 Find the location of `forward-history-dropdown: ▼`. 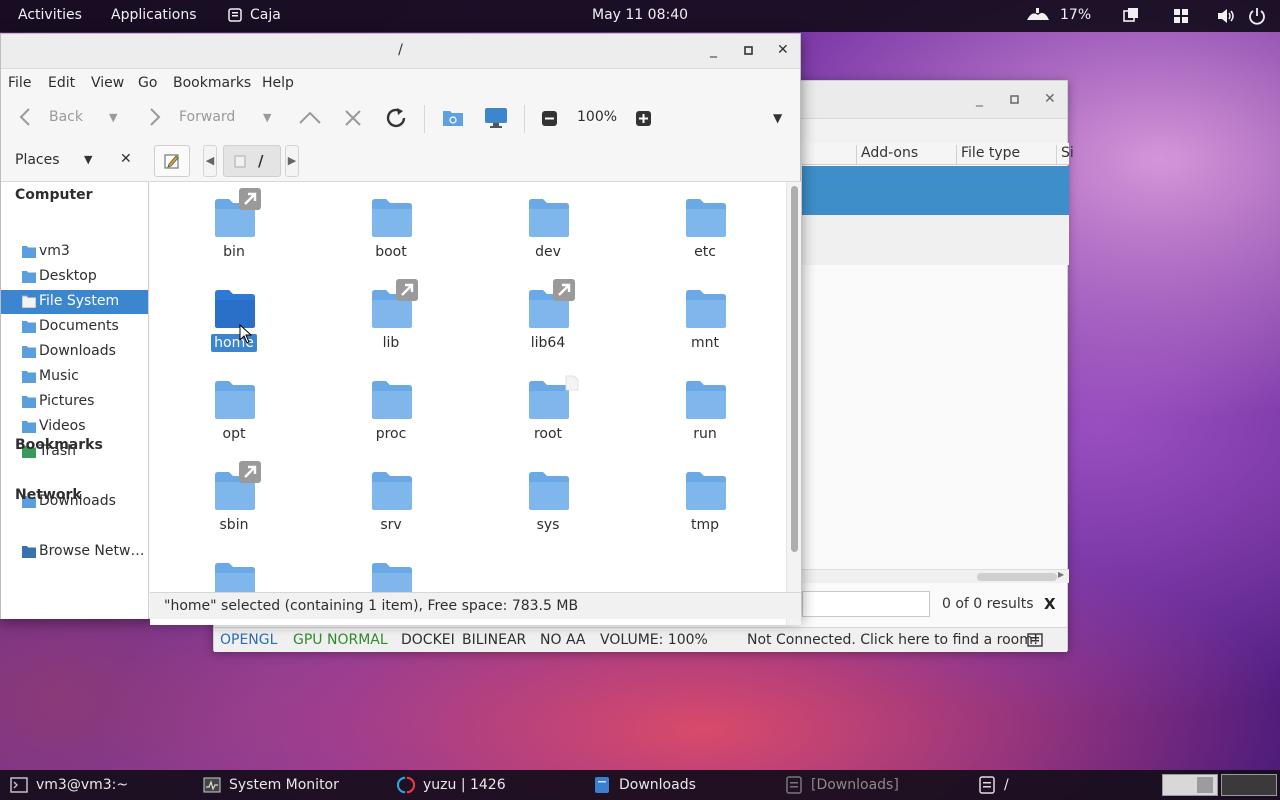

forward-history-dropdown: ▼ is located at coordinates (267, 117).